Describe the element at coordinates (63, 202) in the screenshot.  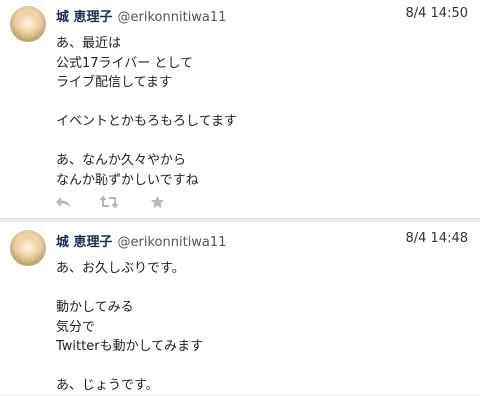
I see `reply-icon` at that location.